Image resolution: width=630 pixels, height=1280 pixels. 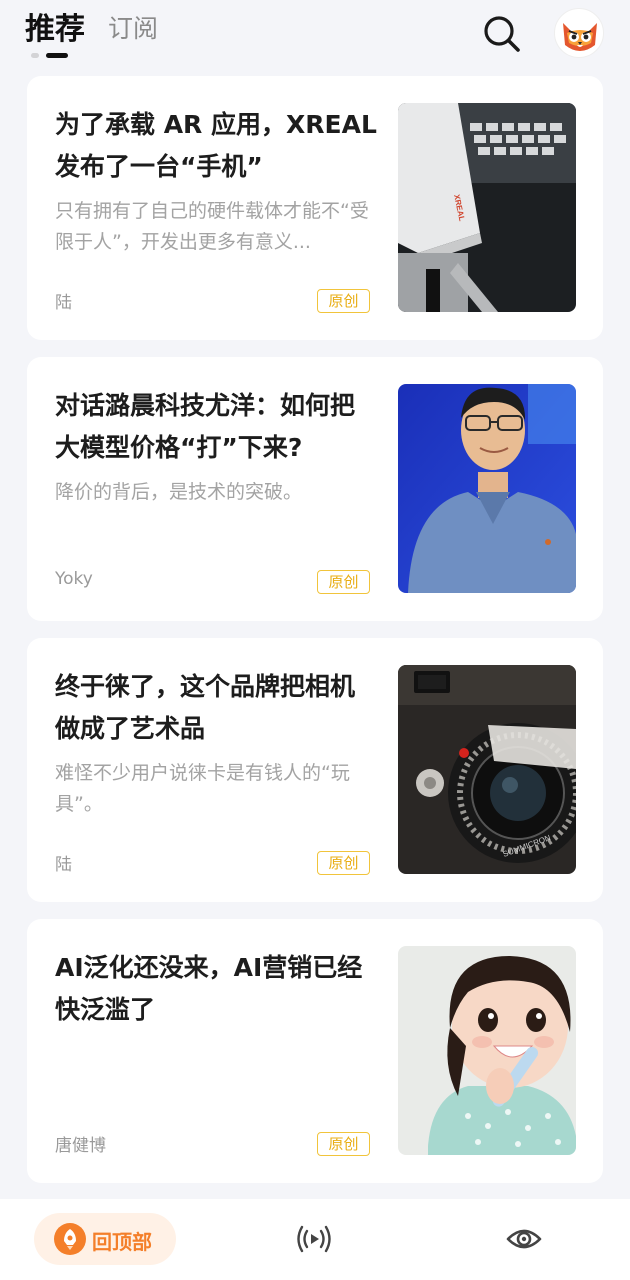 I want to click on search-button, so click(x=502, y=34).